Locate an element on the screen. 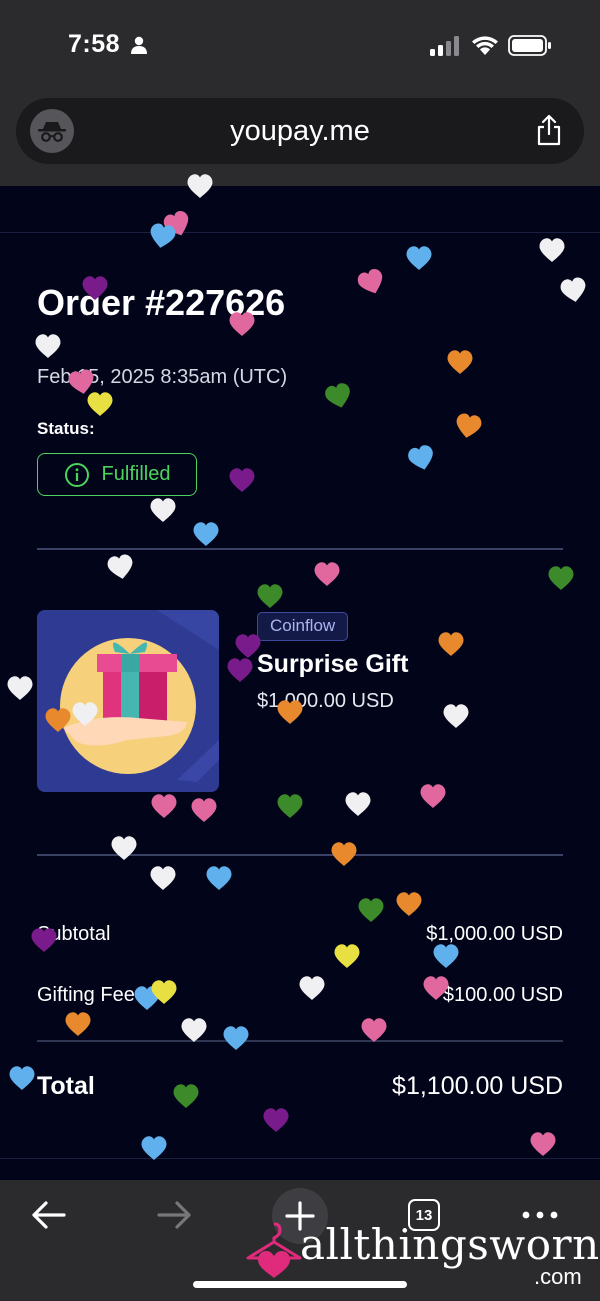 Image resolution: width=600 pixels, height=1301 pixels. product-name: Surprise Gift is located at coordinates (332, 664).